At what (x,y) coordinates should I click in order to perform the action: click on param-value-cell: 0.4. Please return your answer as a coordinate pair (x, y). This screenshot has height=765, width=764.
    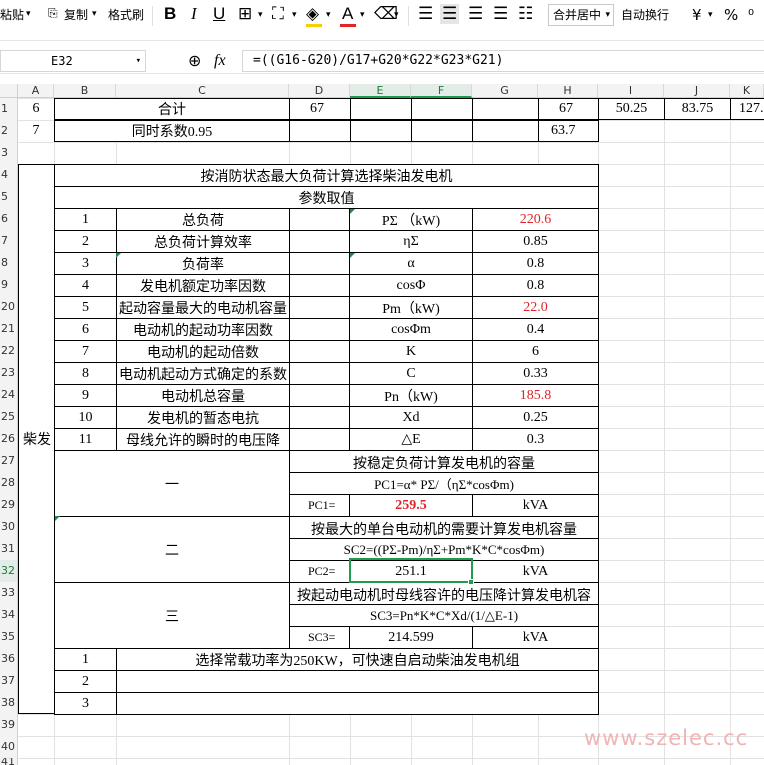
    Looking at the image, I should click on (535, 329).